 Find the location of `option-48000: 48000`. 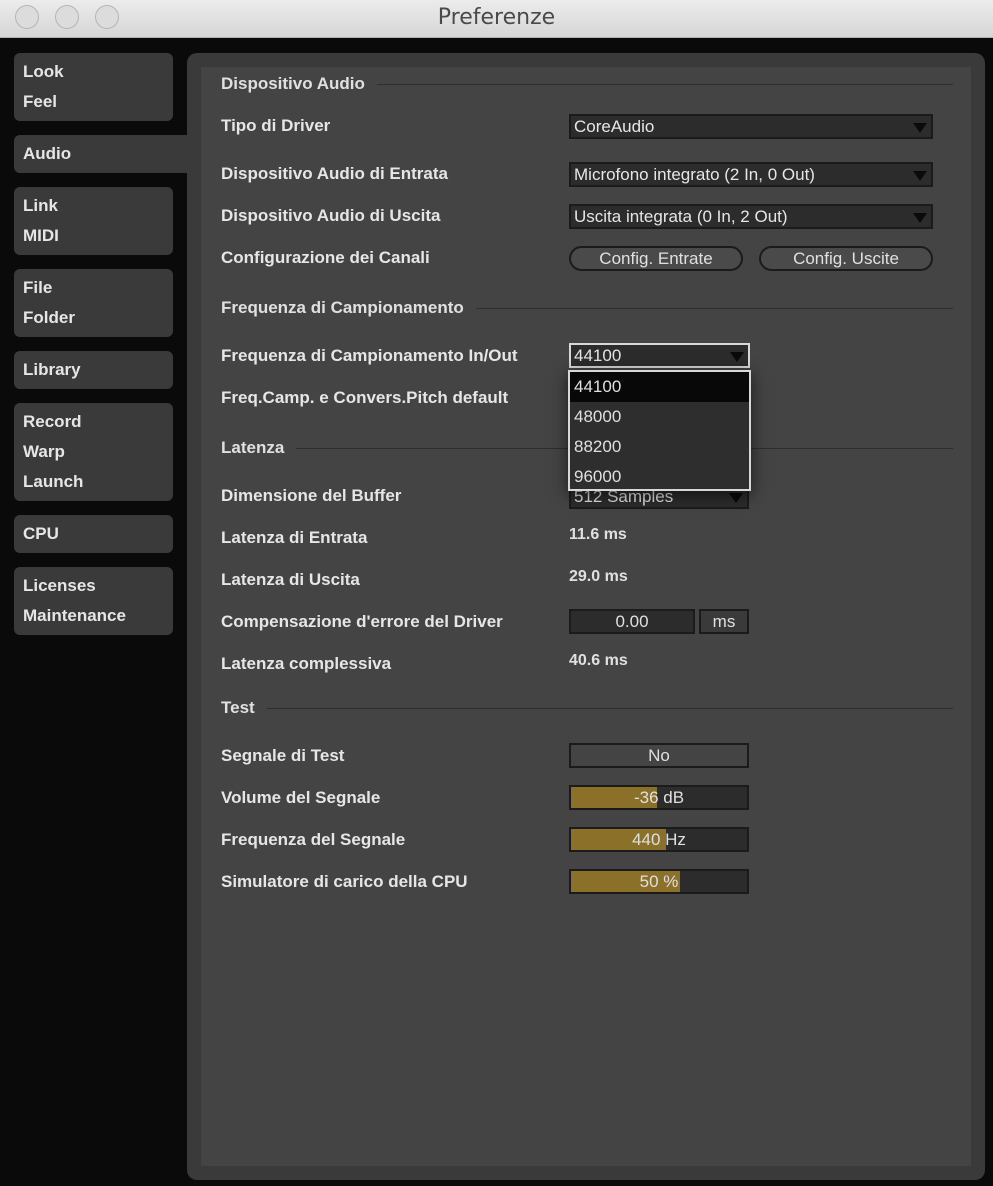

option-48000: 48000 is located at coordinates (659, 417).